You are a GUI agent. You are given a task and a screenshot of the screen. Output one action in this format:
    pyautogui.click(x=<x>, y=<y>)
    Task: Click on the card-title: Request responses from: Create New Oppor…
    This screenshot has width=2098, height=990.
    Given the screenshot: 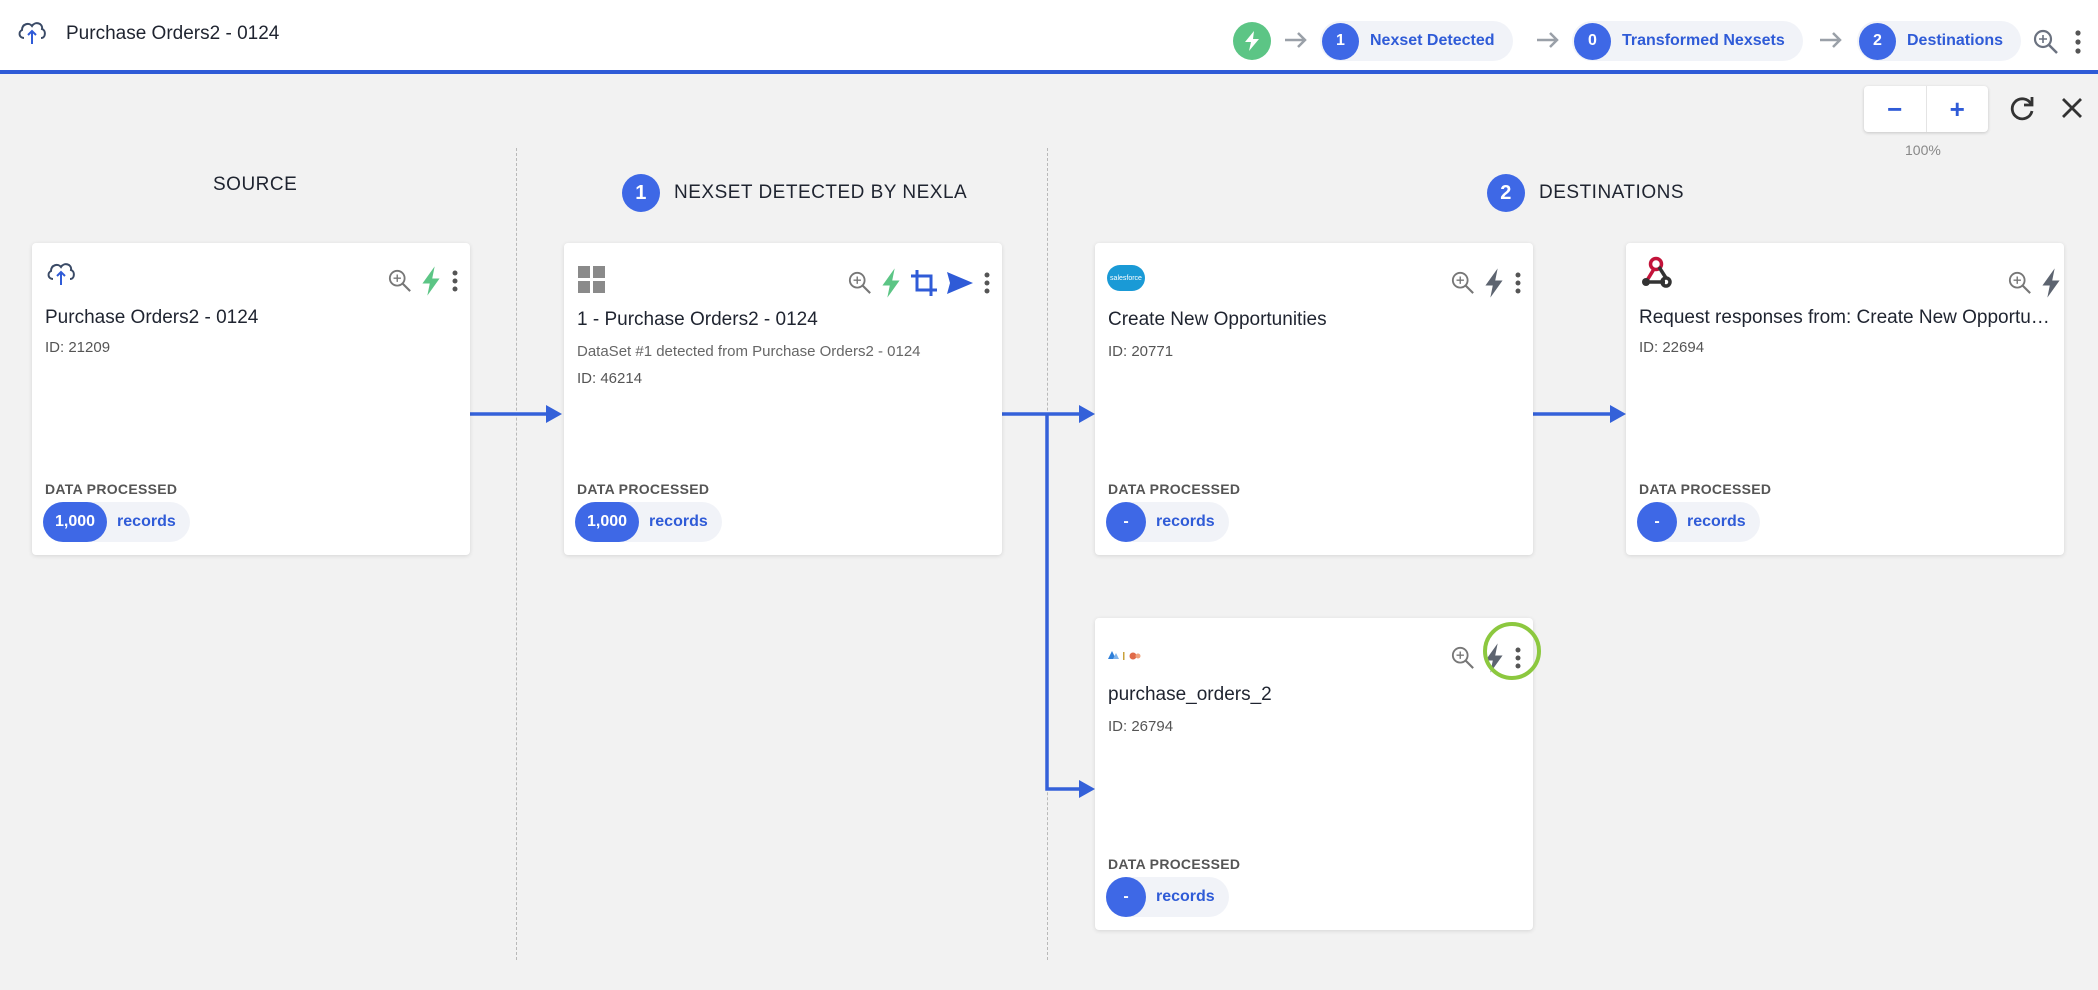 What is the action you would take?
    pyautogui.click(x=1849, y=317)
    